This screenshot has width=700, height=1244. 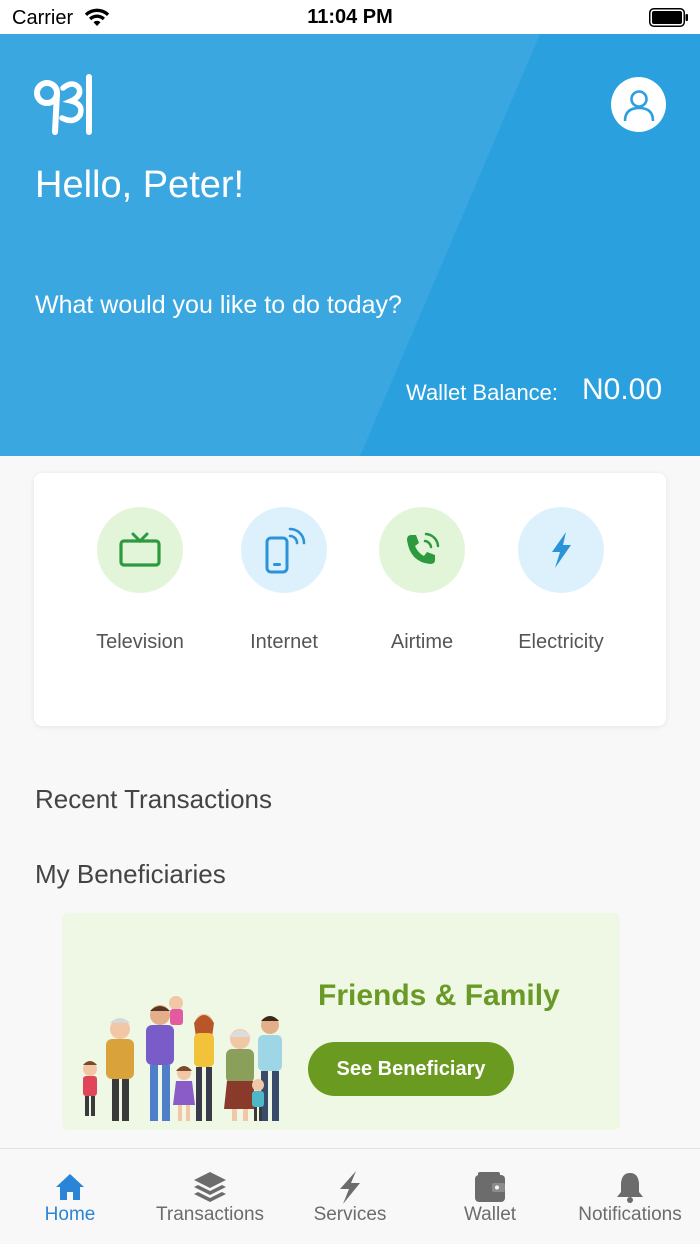 I want to click on greeting-text: Hello, Peter!, so click(x=140, y=185).